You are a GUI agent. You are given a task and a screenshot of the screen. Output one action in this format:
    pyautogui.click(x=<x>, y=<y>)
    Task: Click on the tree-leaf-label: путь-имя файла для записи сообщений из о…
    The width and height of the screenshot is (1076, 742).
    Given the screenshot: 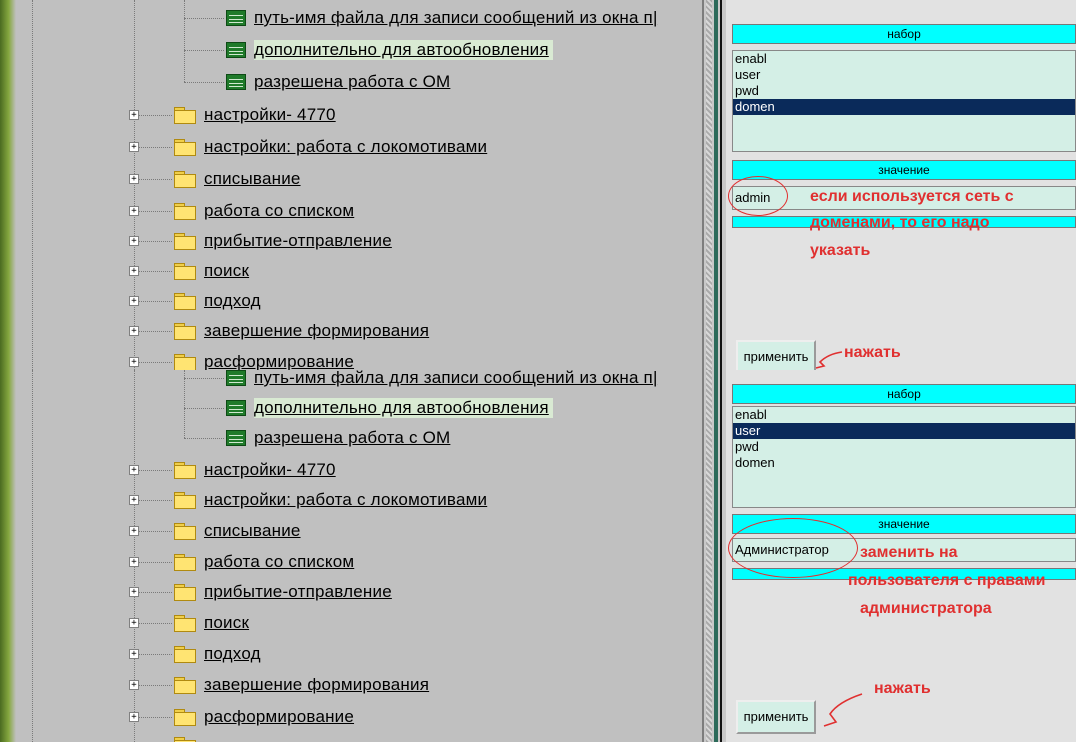 What is the action you would take?
    pyautogui.click(x=456, y=17)
    